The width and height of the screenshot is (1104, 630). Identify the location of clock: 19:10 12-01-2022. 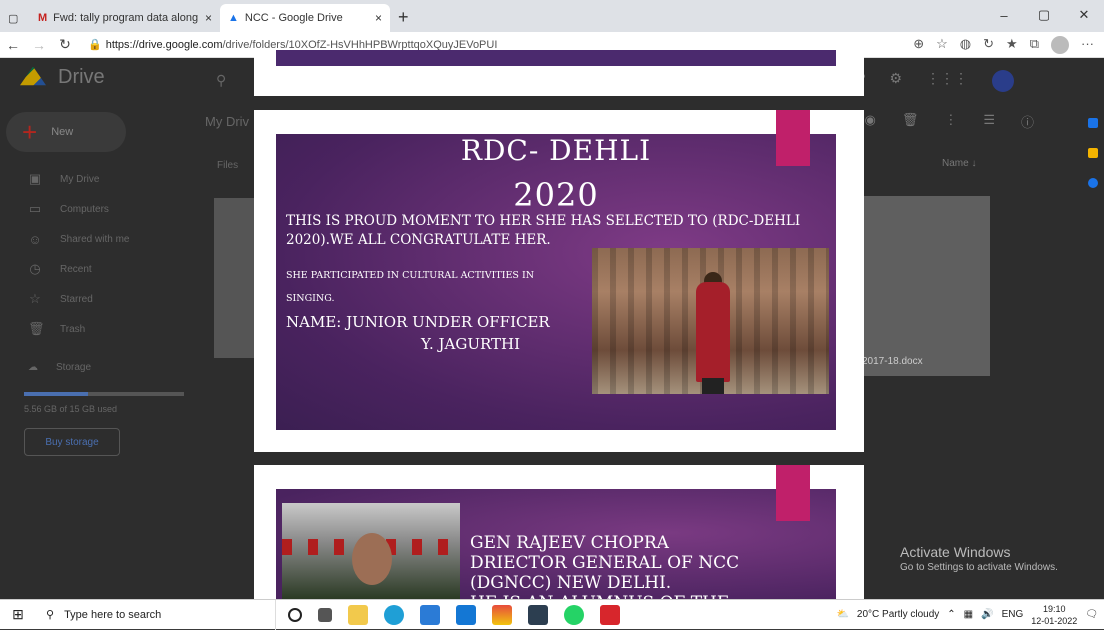
(1054, 615).